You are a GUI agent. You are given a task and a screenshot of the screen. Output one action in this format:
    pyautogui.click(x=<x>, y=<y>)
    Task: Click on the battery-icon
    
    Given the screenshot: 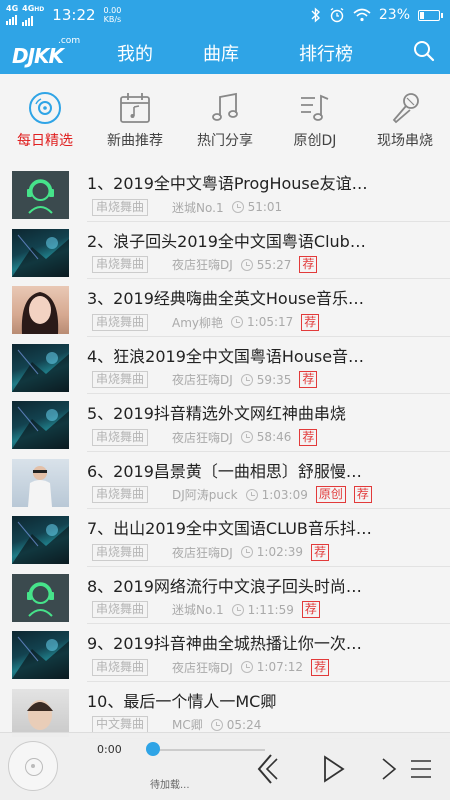 What is the action you would take?
    pyautogui.click(x=430, y=15)
    